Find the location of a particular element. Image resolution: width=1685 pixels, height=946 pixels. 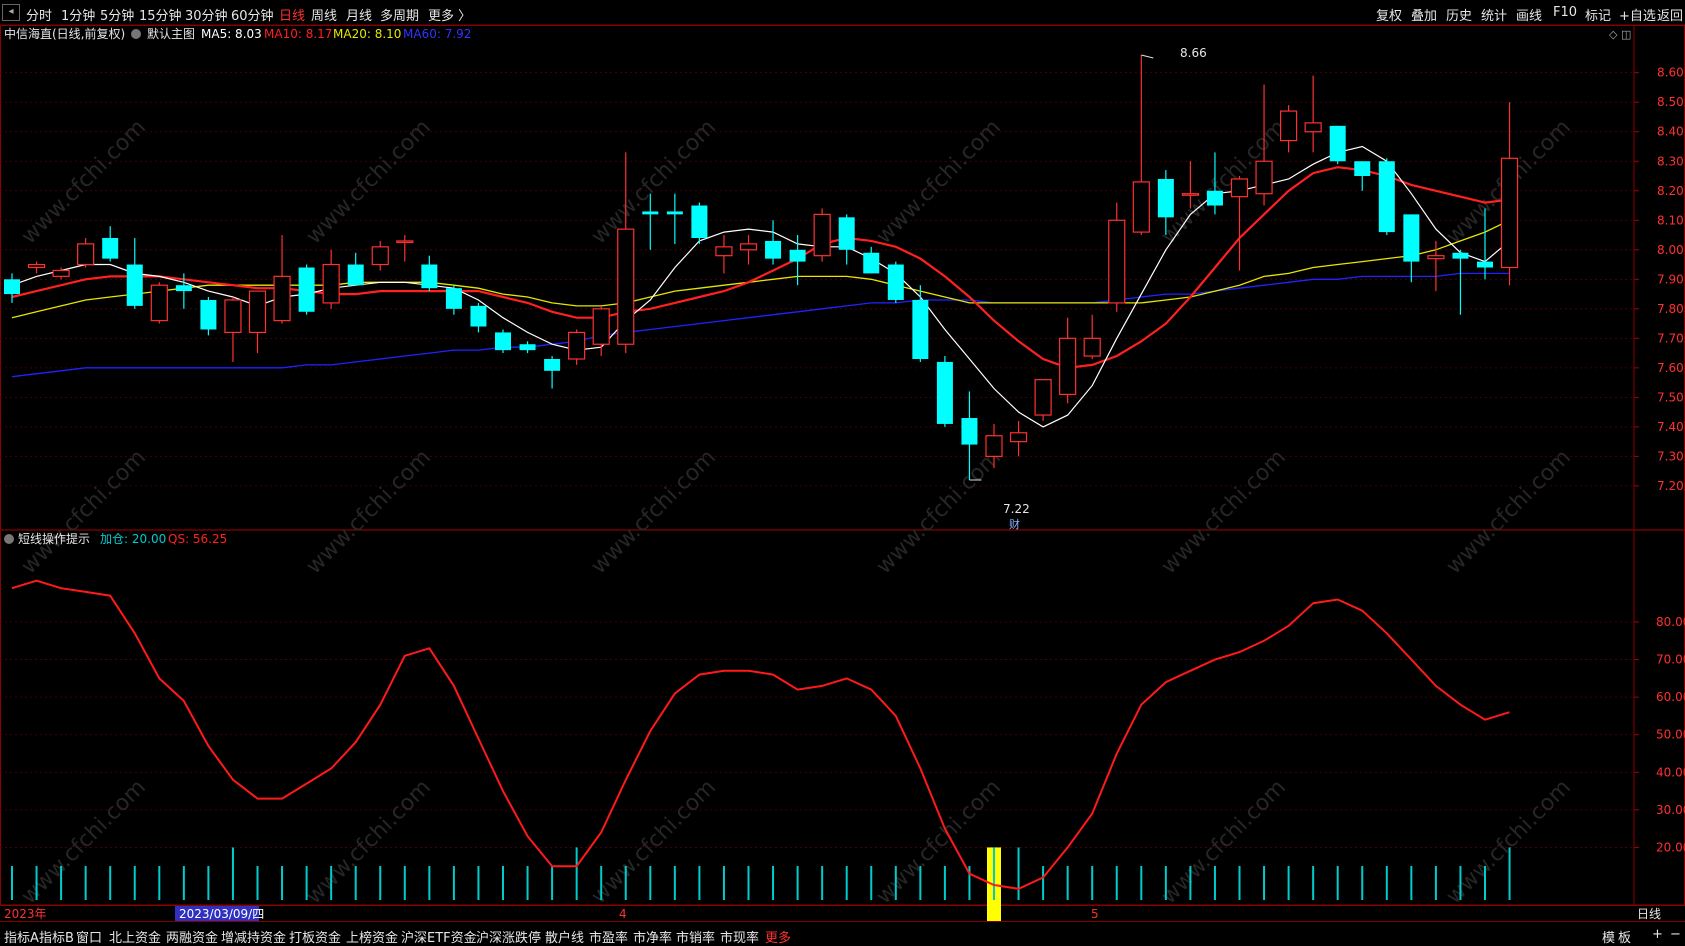

mark-button: 标记 is located at coordinates (1598, 14).